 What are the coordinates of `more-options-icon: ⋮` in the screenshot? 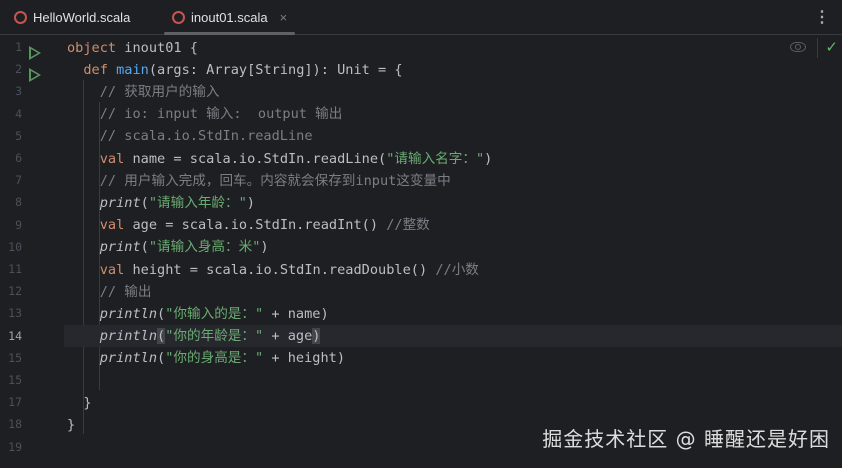 It's located at (822, 17).